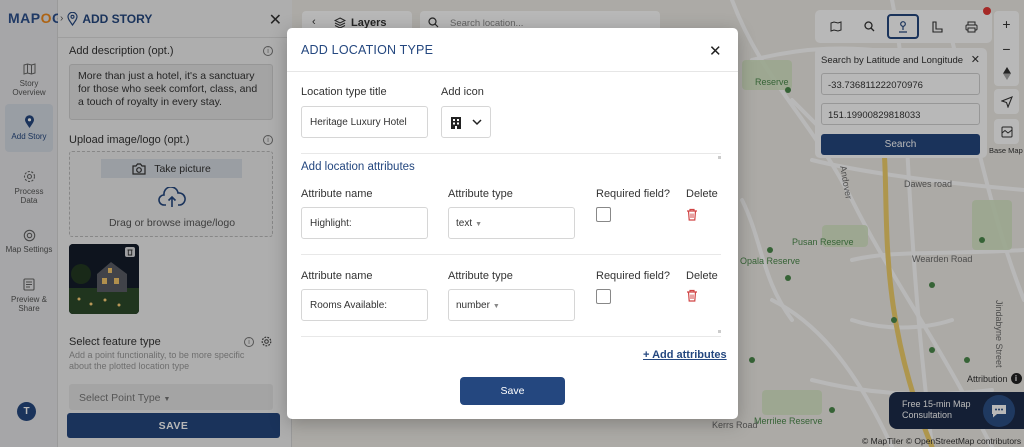  Describe the element at coordinates (466, 122) in the screenshot. I see `icon-picker` at that location.